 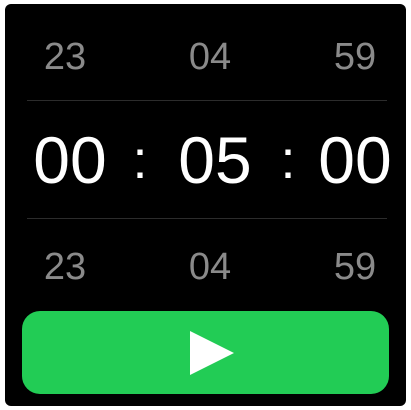 What do you see at coordinates (353, 160) in the screenshot?
I see `seconds-selected: 00` at bounding box center [353, 160].